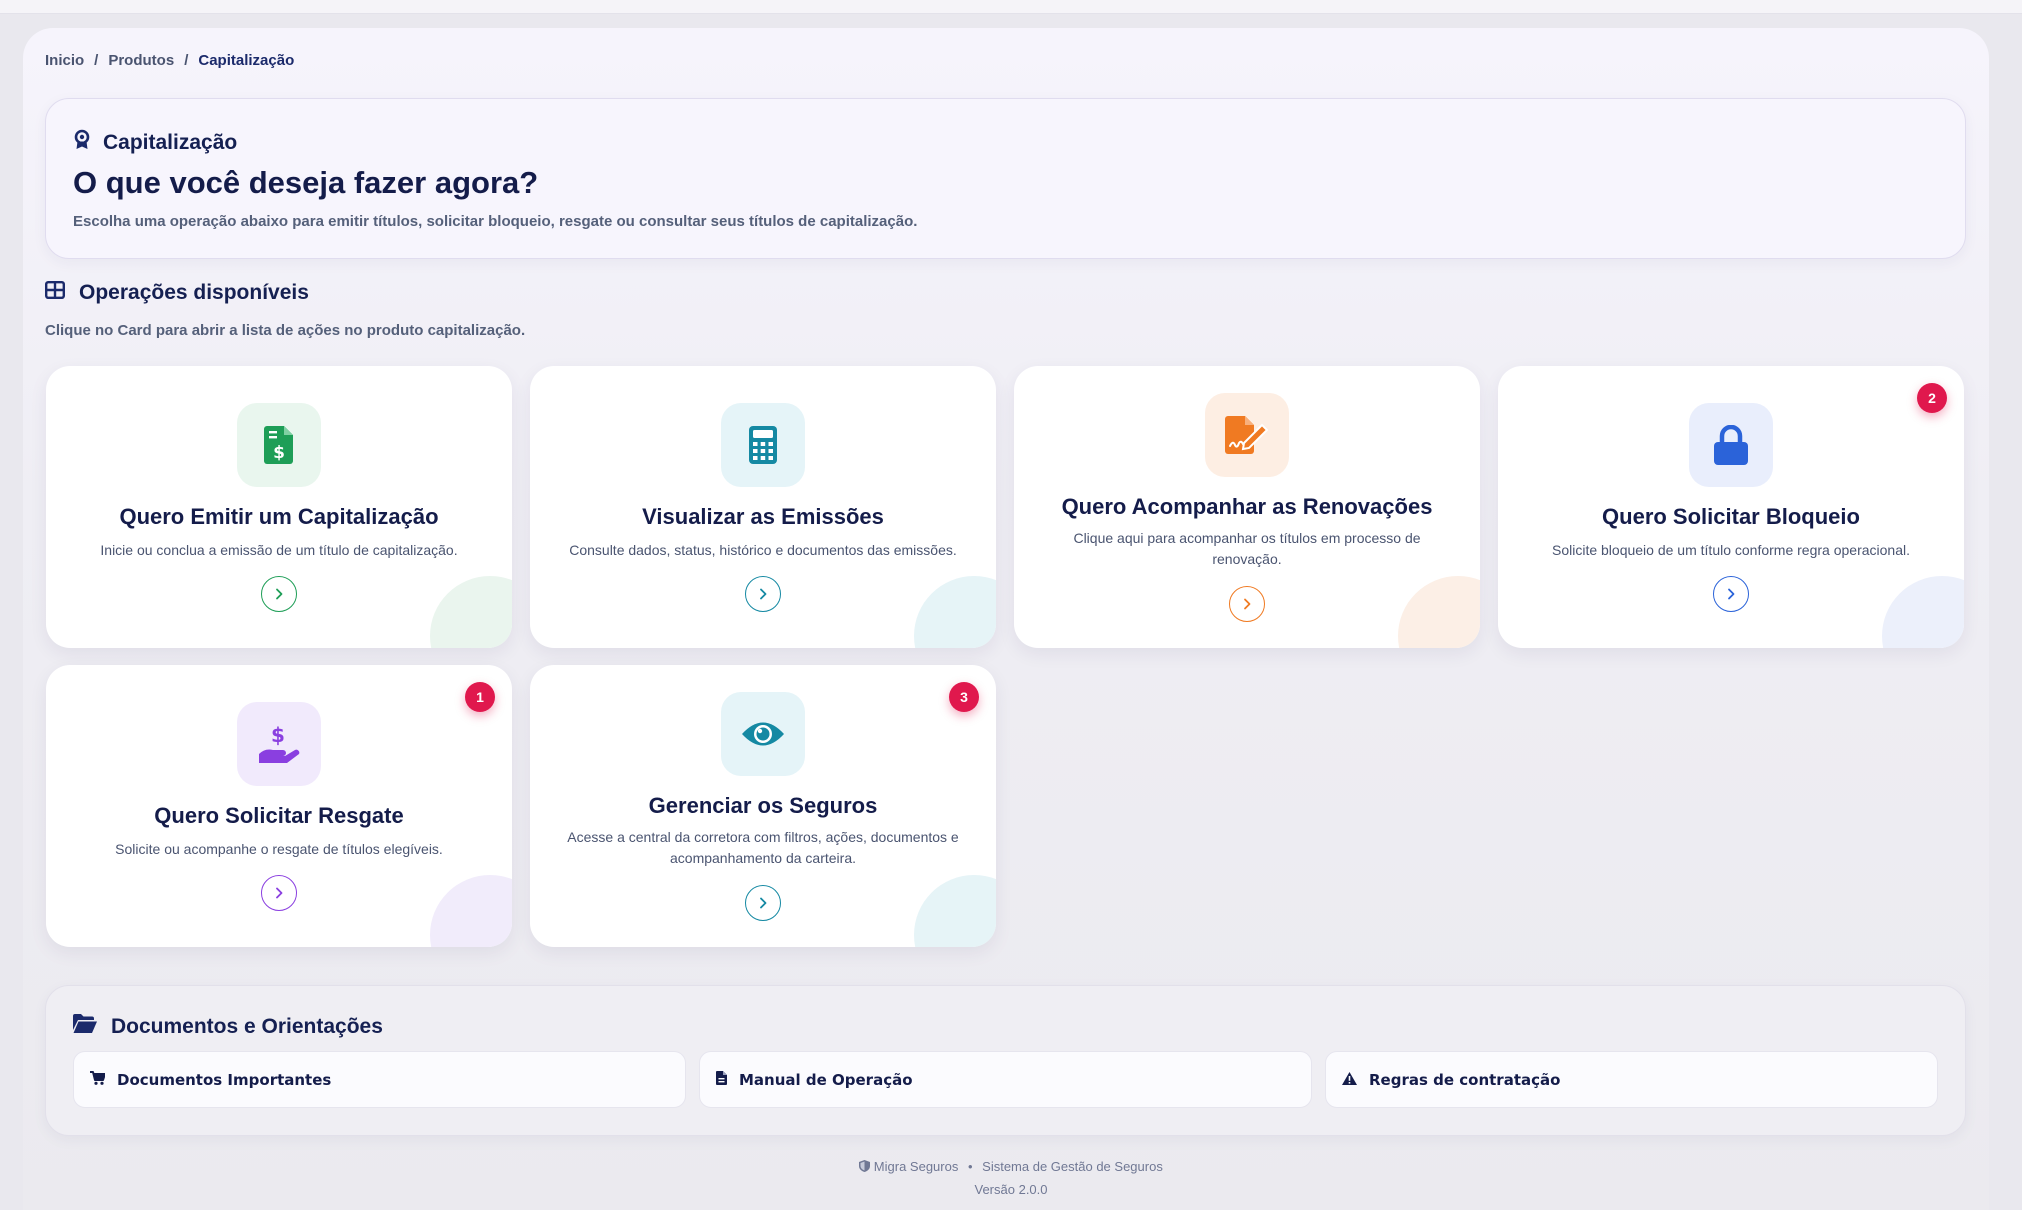 This screenshot has width=2022, height=1210. Describe the element at coordinates (1932, 398) in the screenshot. I see `notification-badge: 2` at that location.